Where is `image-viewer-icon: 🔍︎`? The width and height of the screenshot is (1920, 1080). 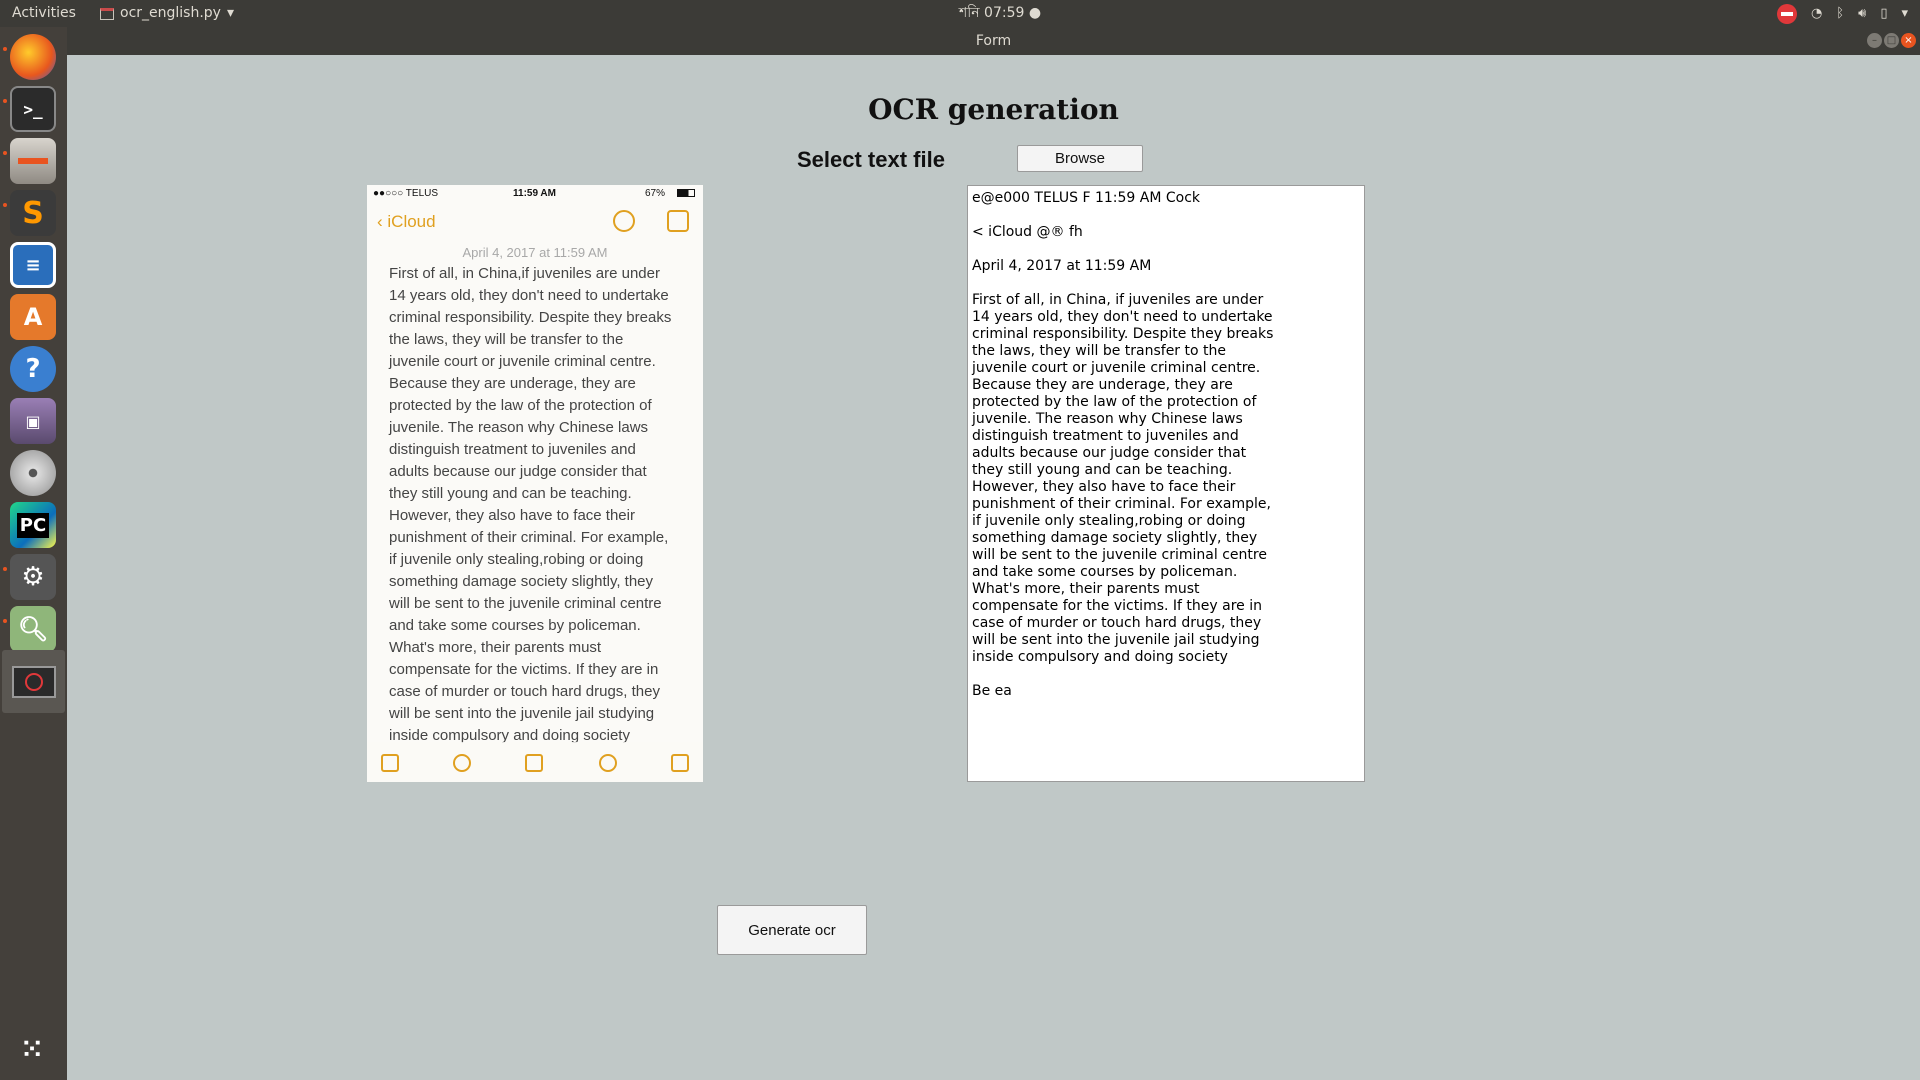 image-viewer-icon: 🔍︎ is located at coordinates (33, 629).